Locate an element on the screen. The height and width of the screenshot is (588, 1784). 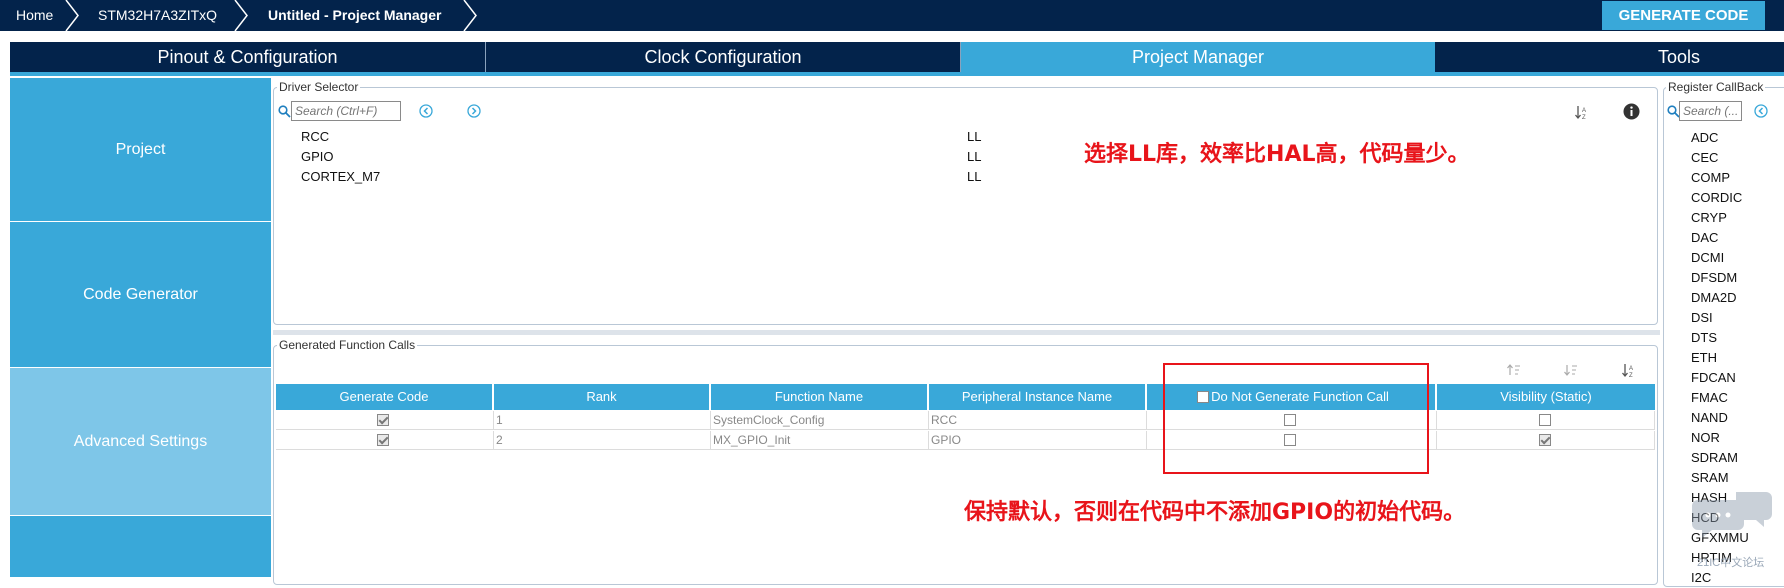
list-item: DMA2D is located at coordinates (1720, 298).